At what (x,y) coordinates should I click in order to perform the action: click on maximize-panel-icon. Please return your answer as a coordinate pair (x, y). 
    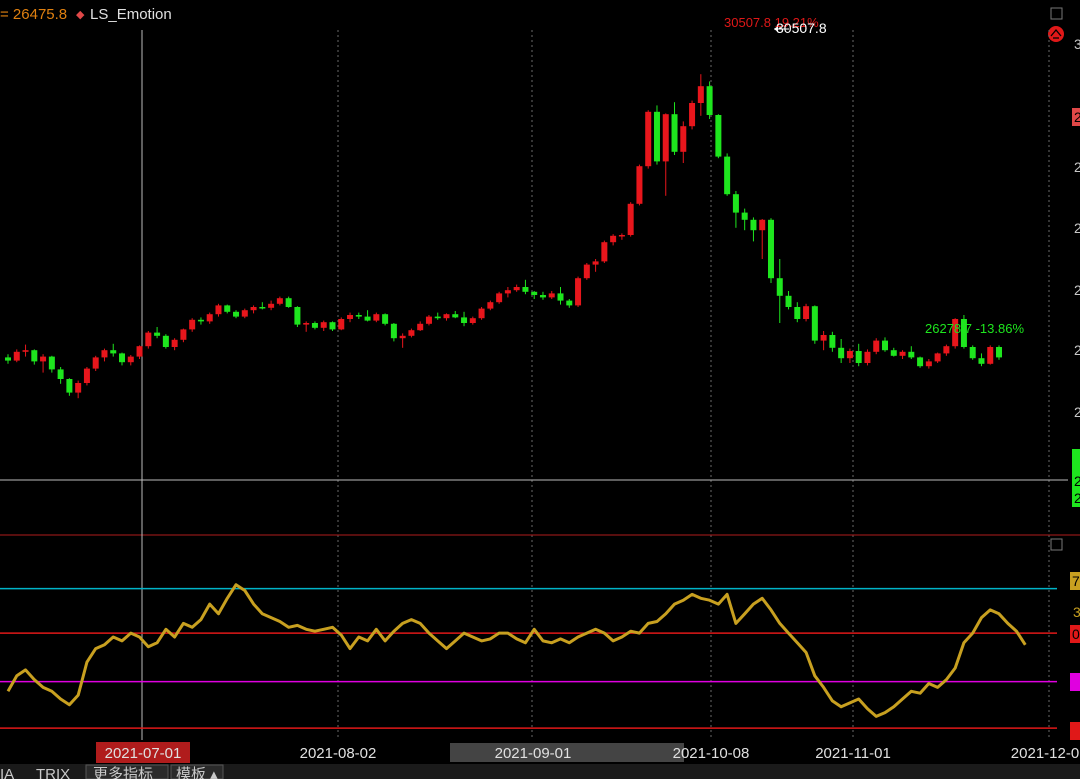
    Looking at the image, I should click on (1056, 13).